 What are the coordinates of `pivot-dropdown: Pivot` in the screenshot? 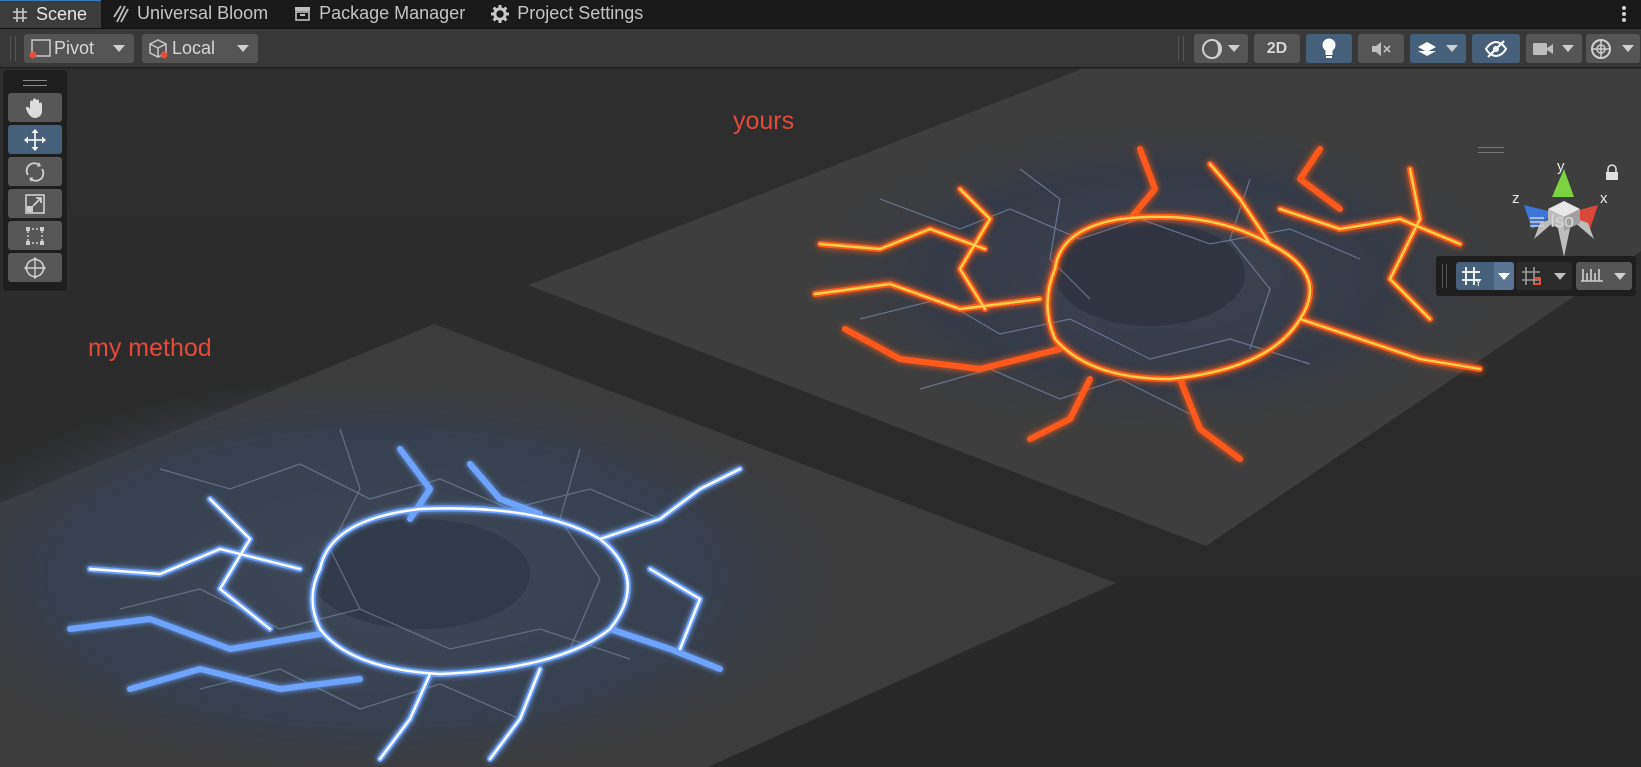 It's located at (79, 48).